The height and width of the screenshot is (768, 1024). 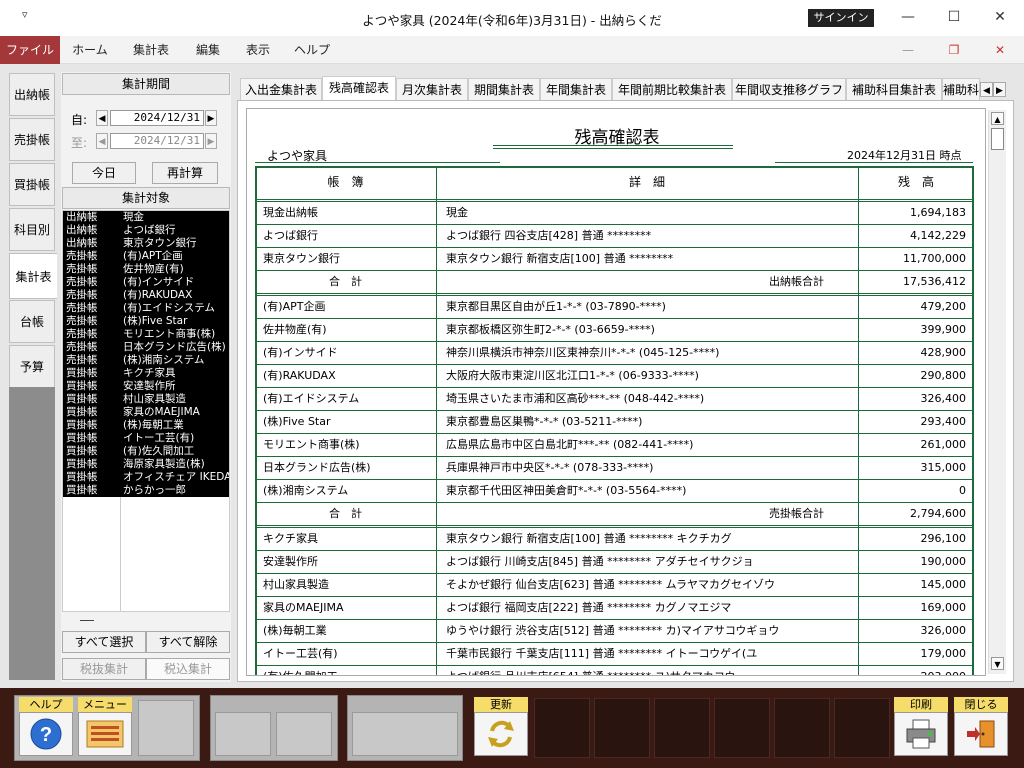 What do you see at coordinates (157, 141) in the screenshot?
I see `to-date-field: 2024/12/31` at bounding box center [157, 141].